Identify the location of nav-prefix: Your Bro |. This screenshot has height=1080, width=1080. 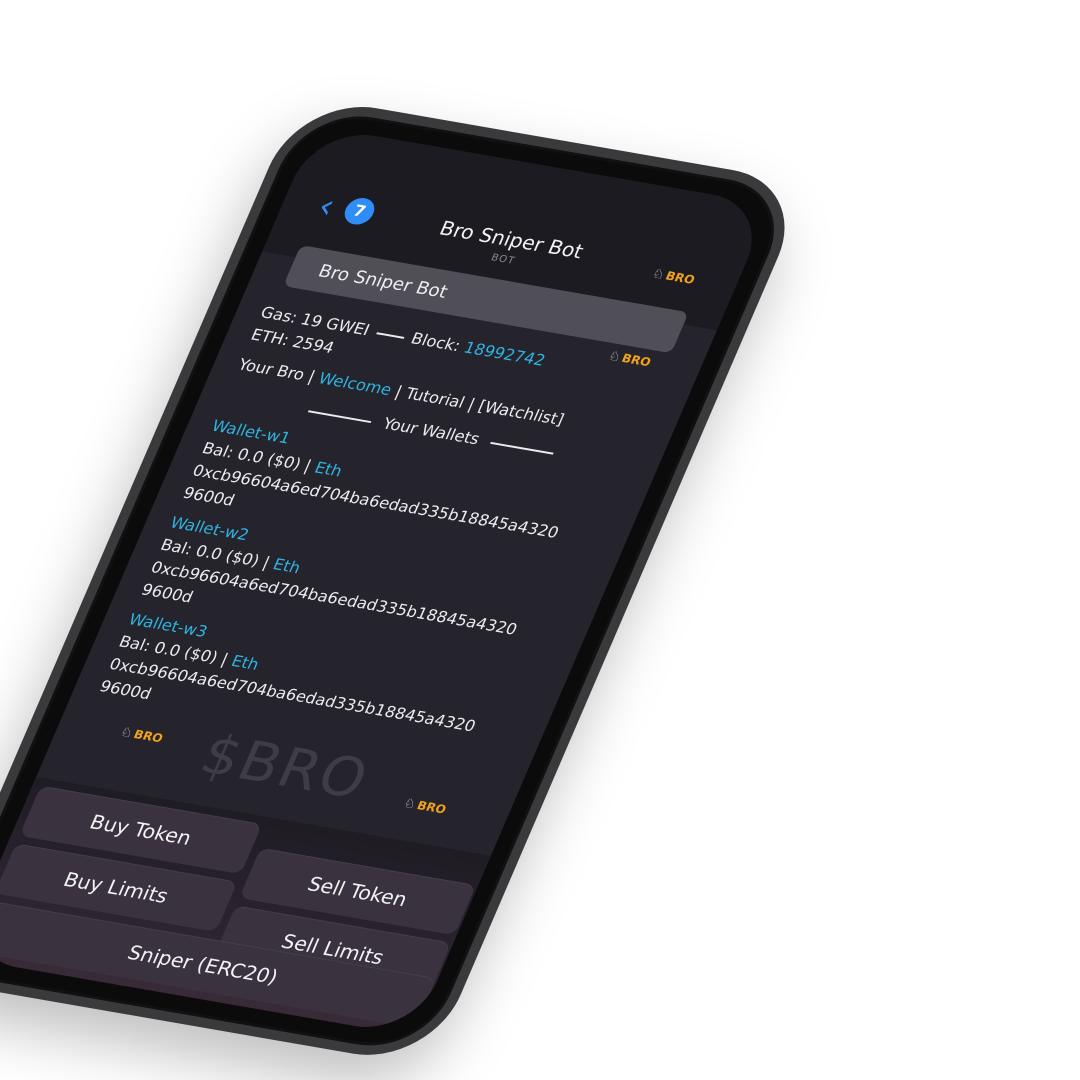
(277, 370).